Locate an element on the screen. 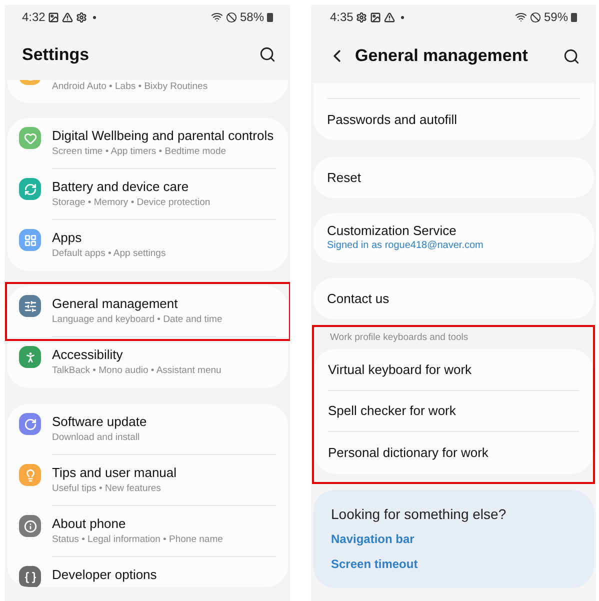 Image resolution: width=599 pixels, height=601 pixels. suggestion-link: Navigation bar is located at coordinates (453, 539).